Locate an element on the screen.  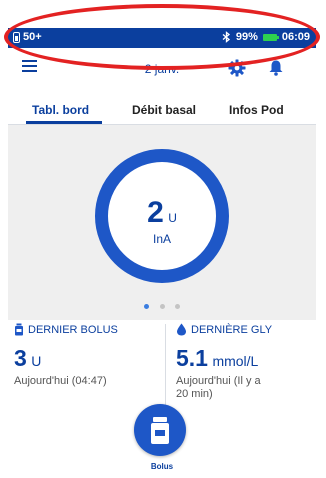
bell-icon is located at coordinates (276, 67).